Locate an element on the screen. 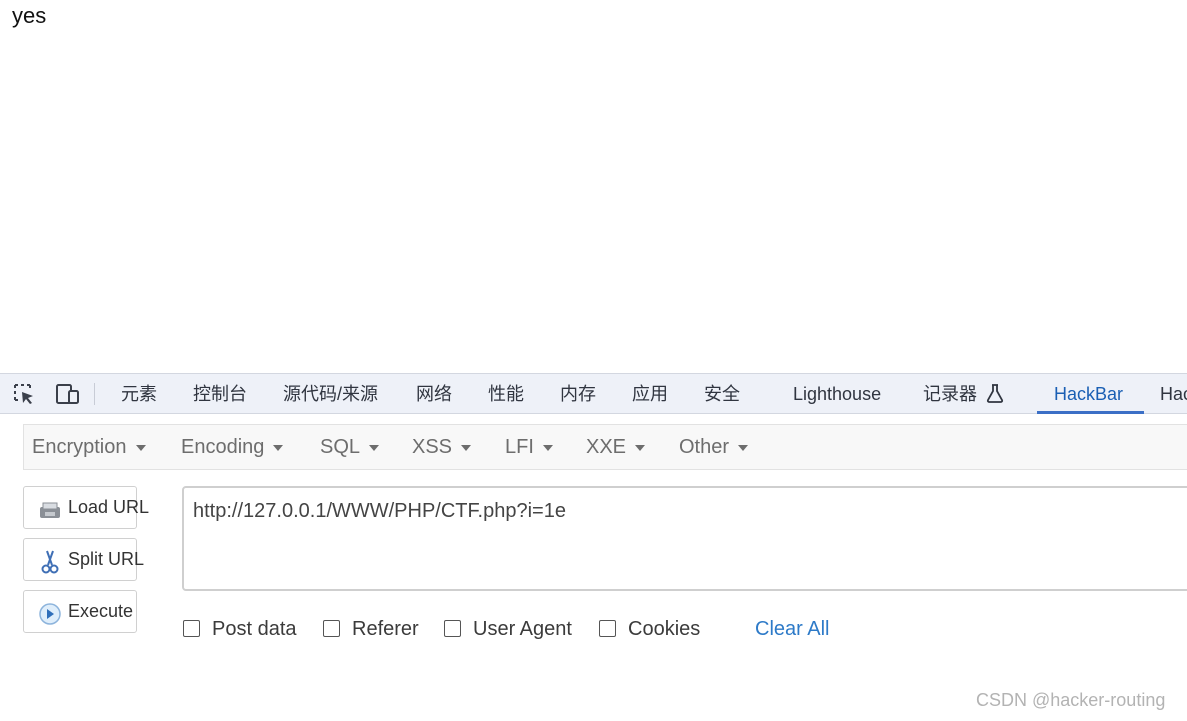  referer-label: Referer is located at coordinates (385, 629).